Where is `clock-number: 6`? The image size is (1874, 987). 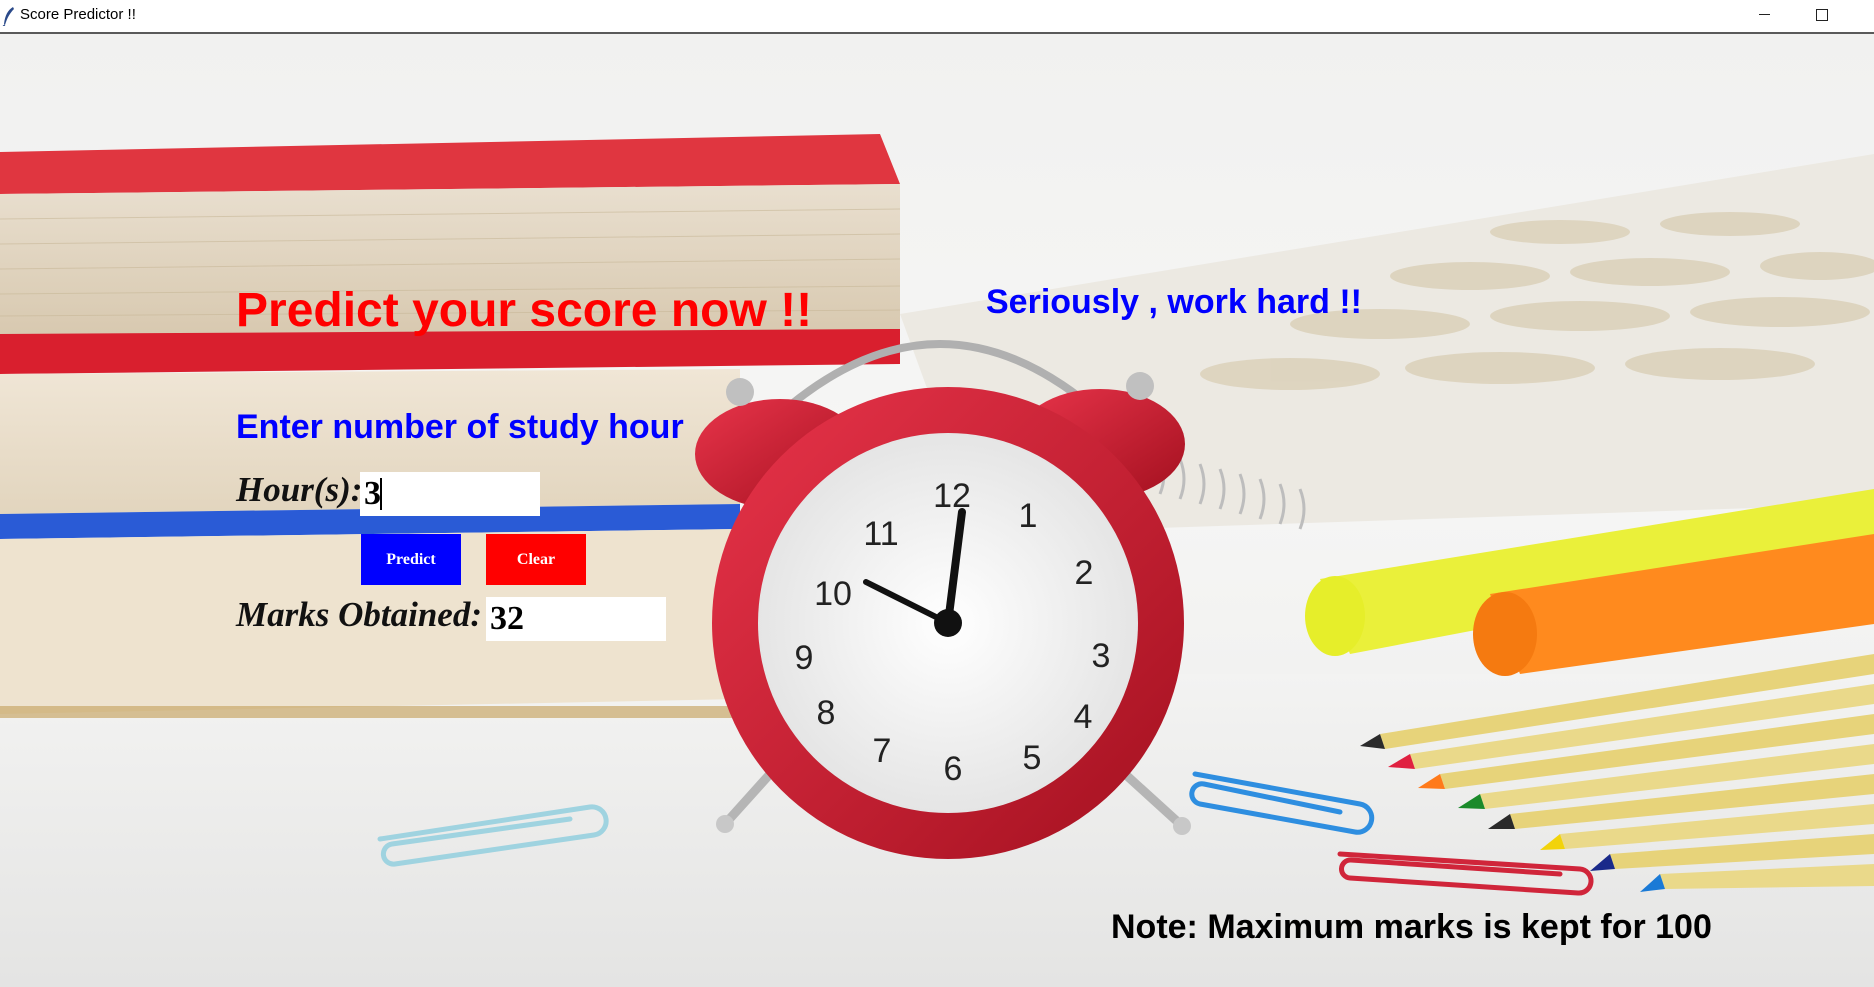
clock-number: 6 is located at coordinates (953, 769).